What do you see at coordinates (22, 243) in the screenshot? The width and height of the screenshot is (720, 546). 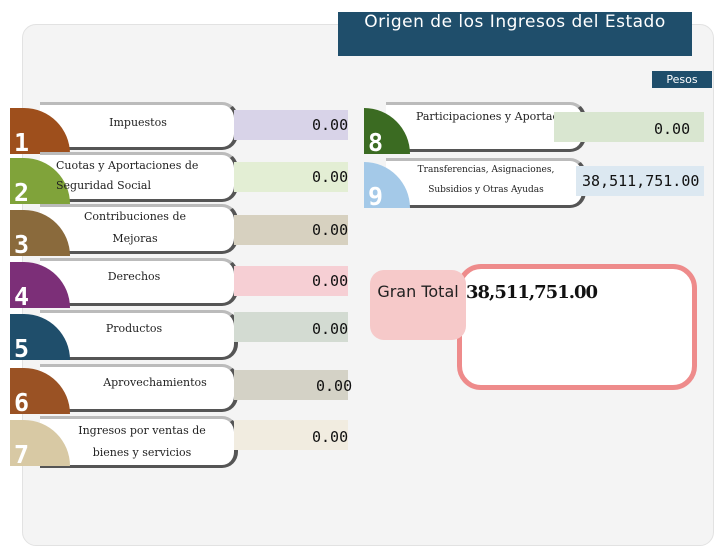 I see `item-number: 3` at bounding box center [22, 243].